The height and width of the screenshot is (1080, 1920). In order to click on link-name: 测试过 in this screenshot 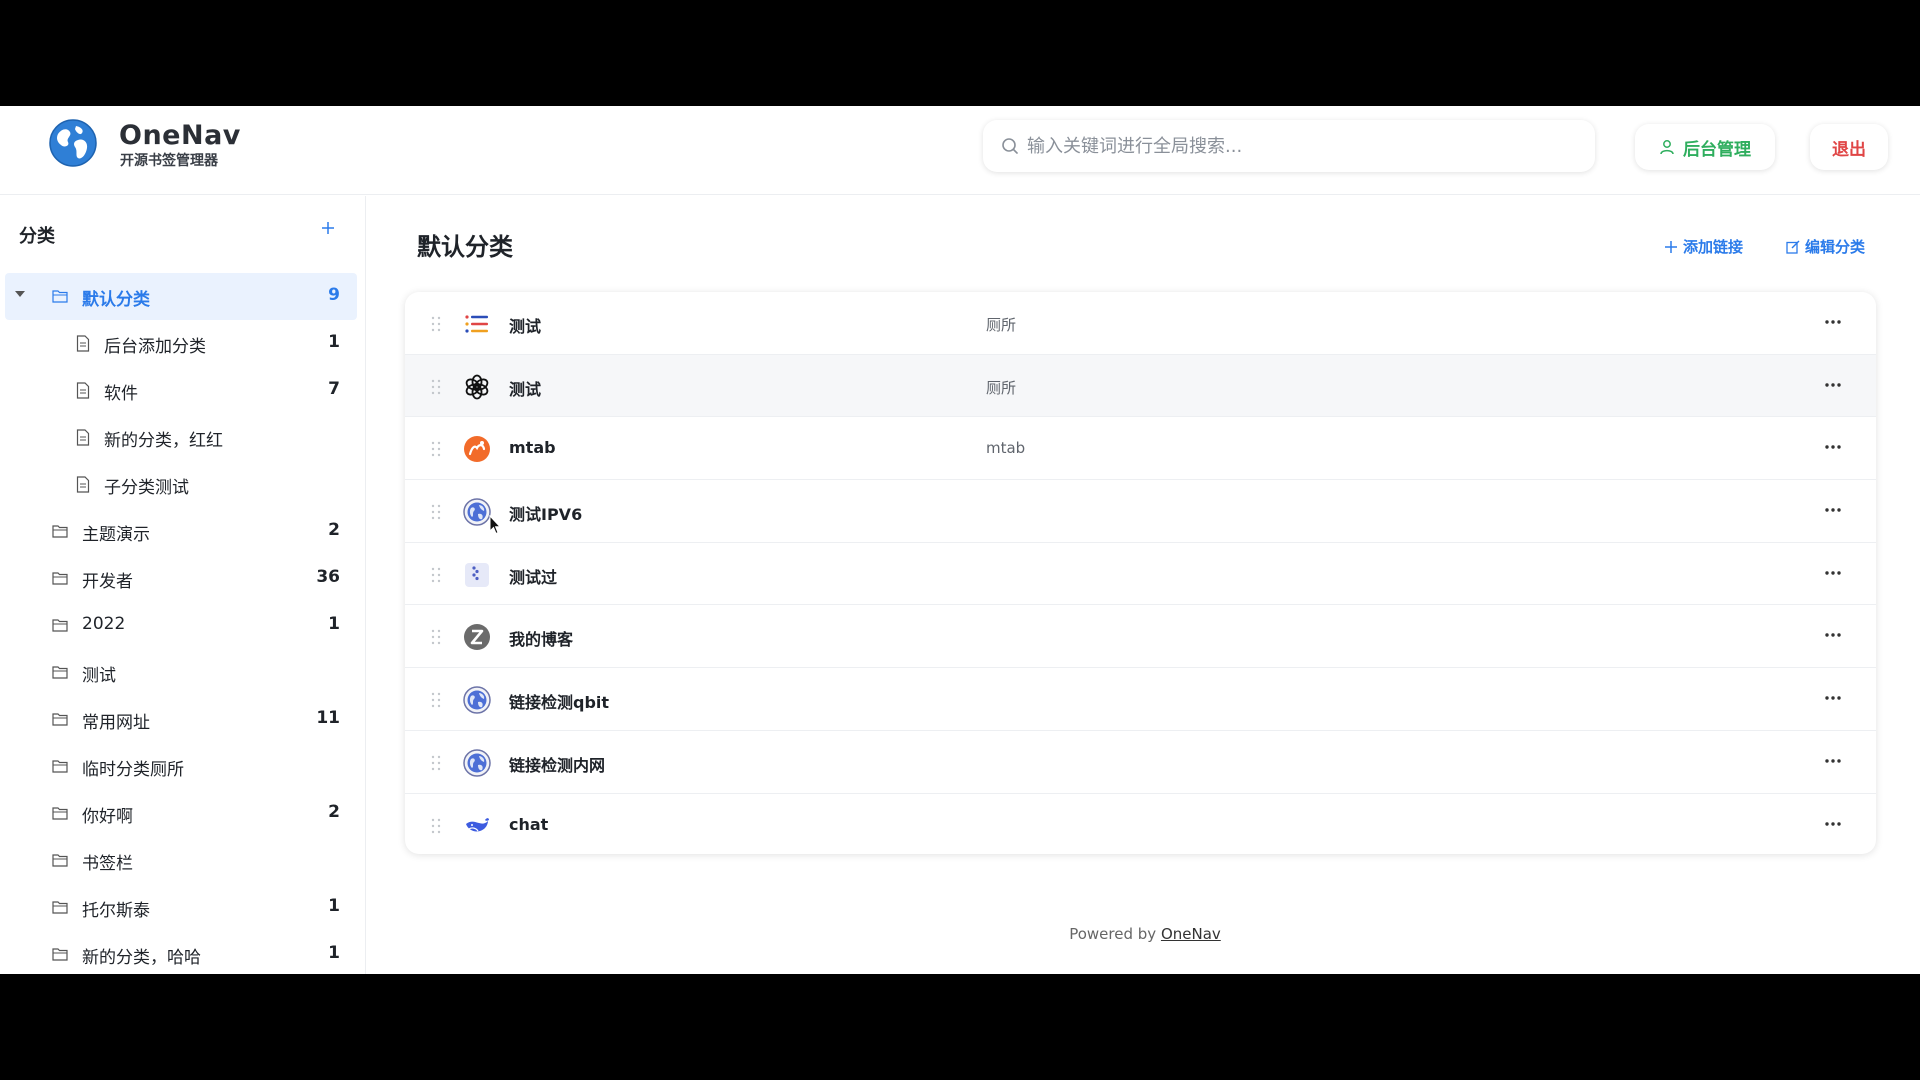, I will do `click(533, 576)`.